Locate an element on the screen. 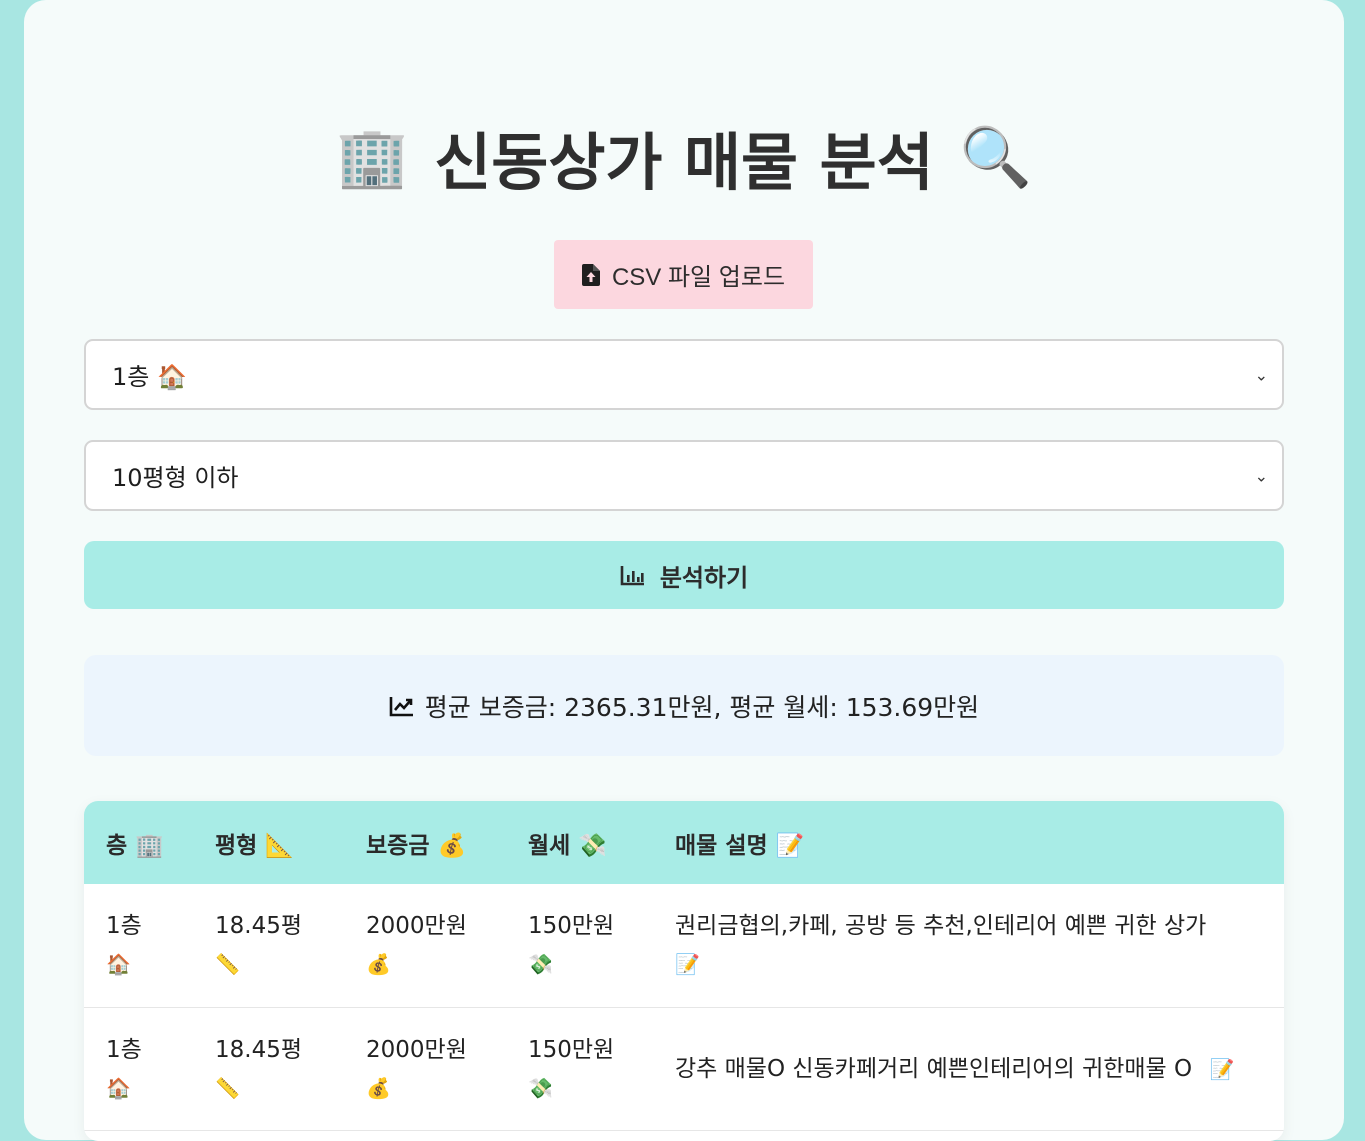 This screenshot has height=1141, width=1365. page-title: 🏢 신동상가 매물 분석 🔍 is located at coordinates (684, 157).